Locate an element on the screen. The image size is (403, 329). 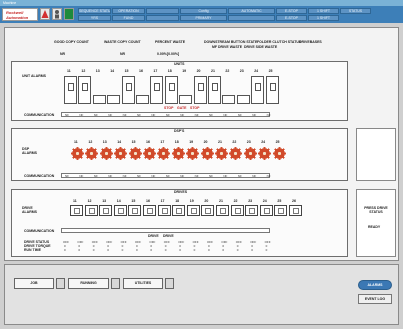
dsp-number: 19 is located at coordinates (191, 142).